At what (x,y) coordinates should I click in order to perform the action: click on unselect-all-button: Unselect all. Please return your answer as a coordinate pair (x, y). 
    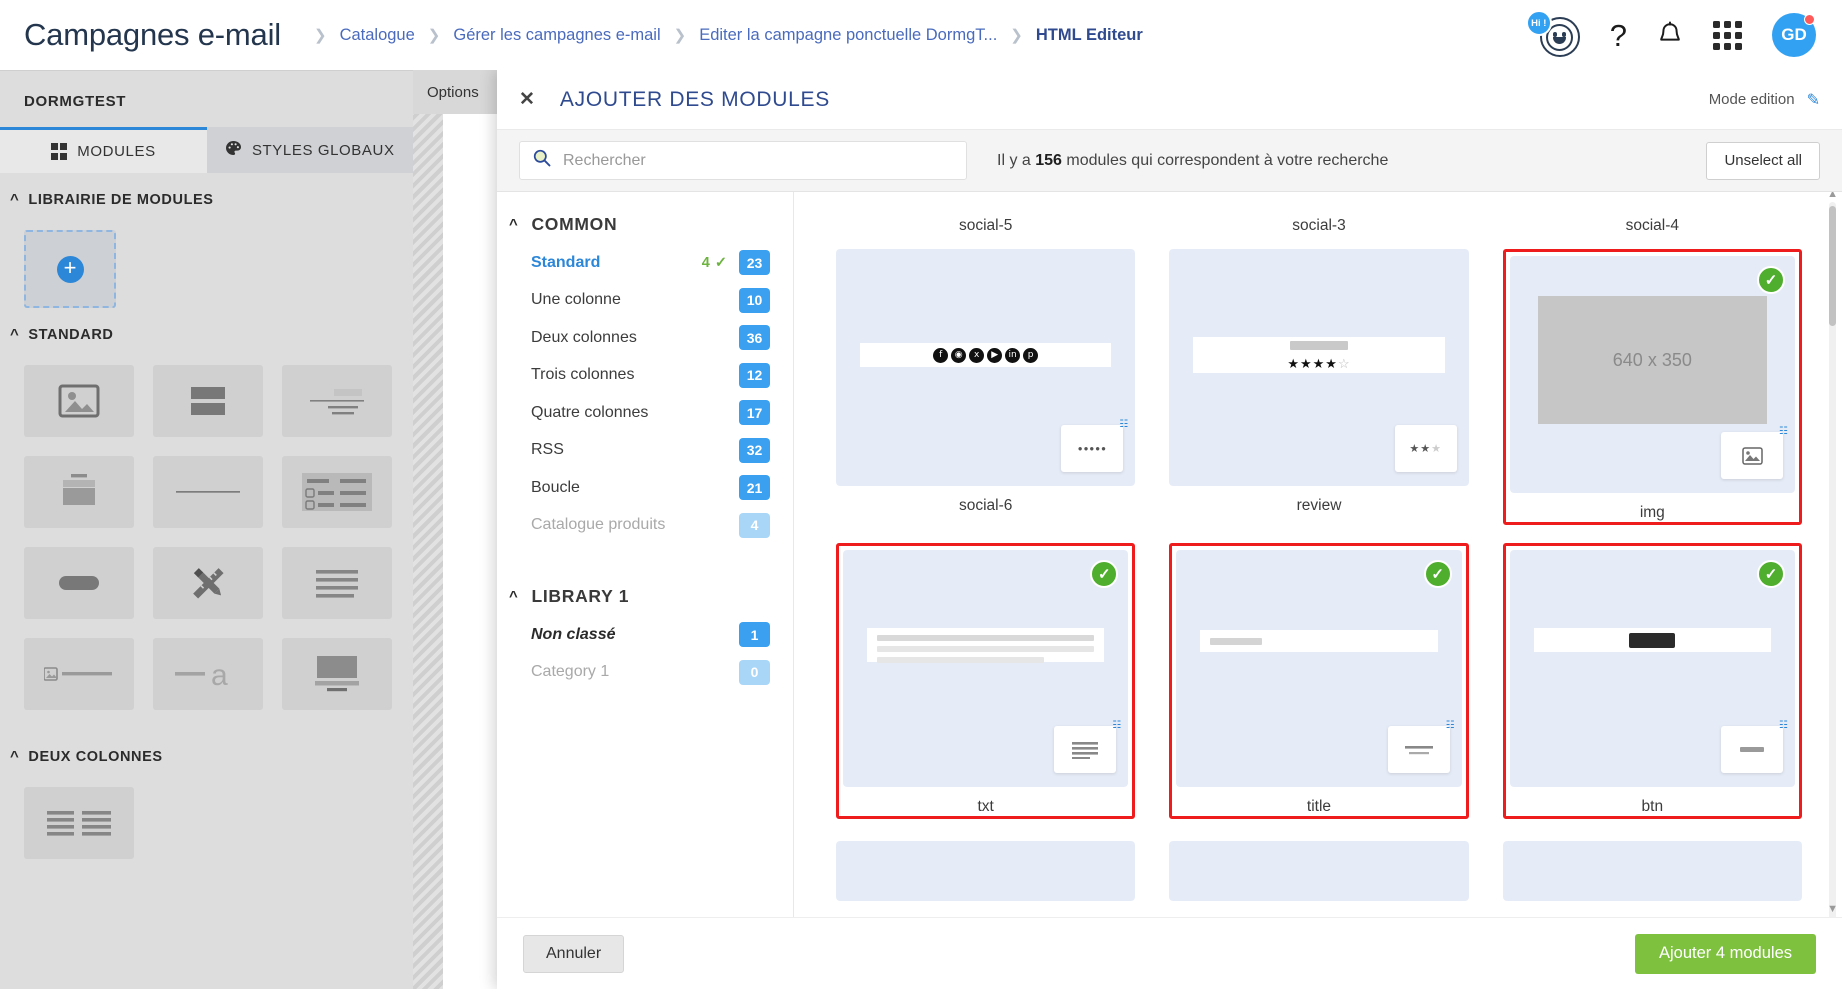
    Looking at the image, I should click on (1763, 160).